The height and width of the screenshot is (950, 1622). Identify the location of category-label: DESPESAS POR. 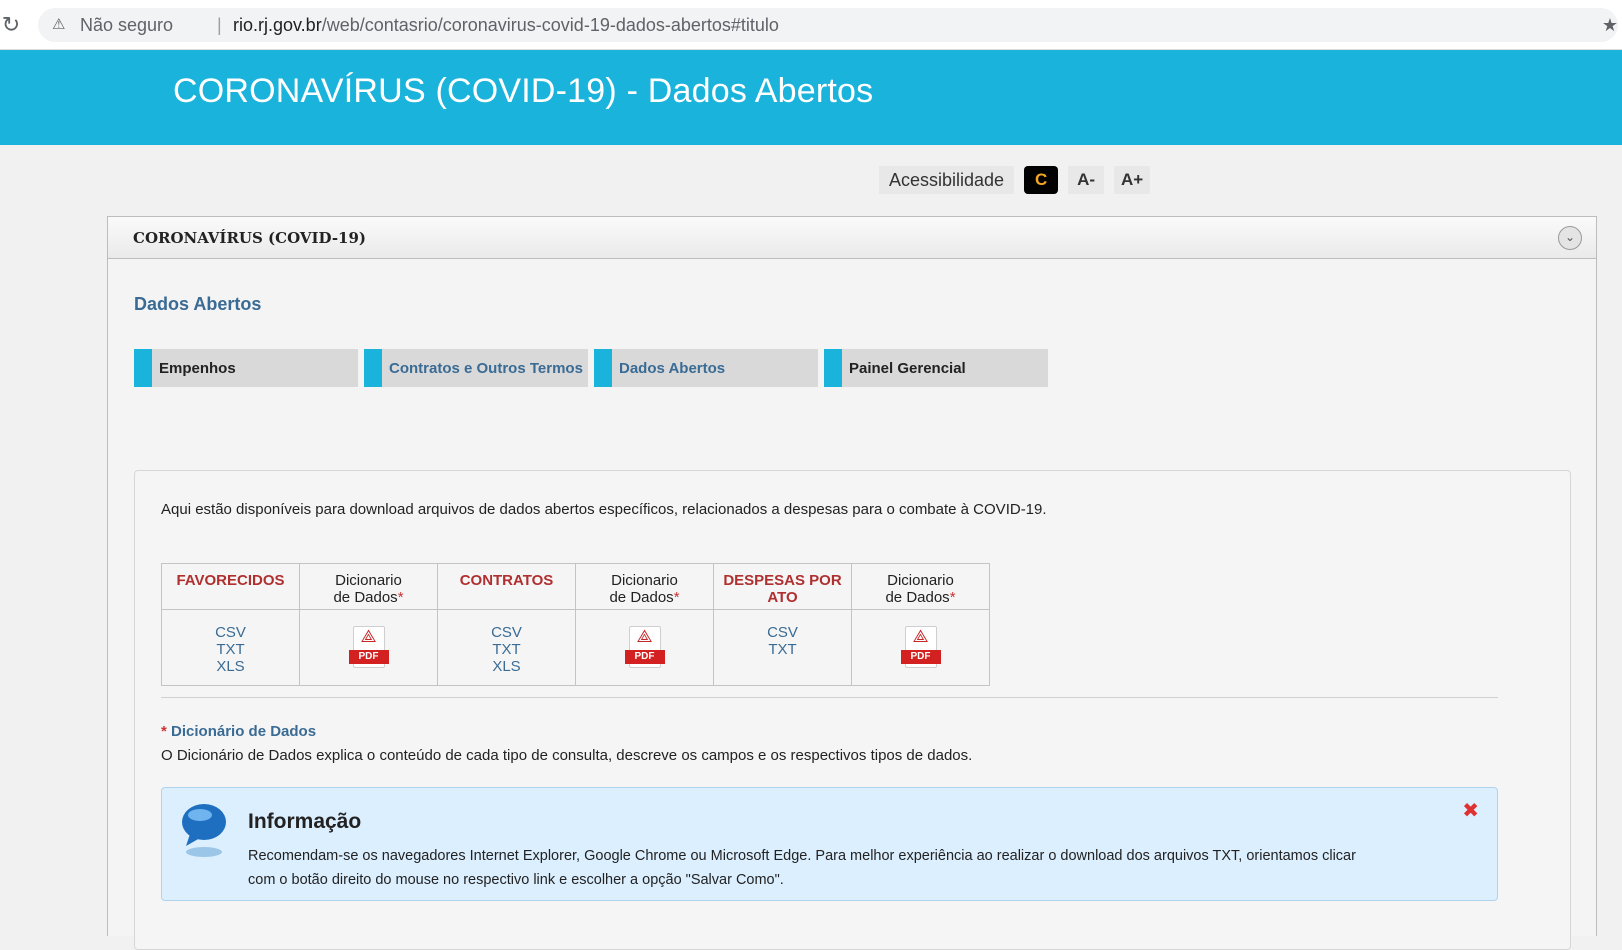
(782, 580).